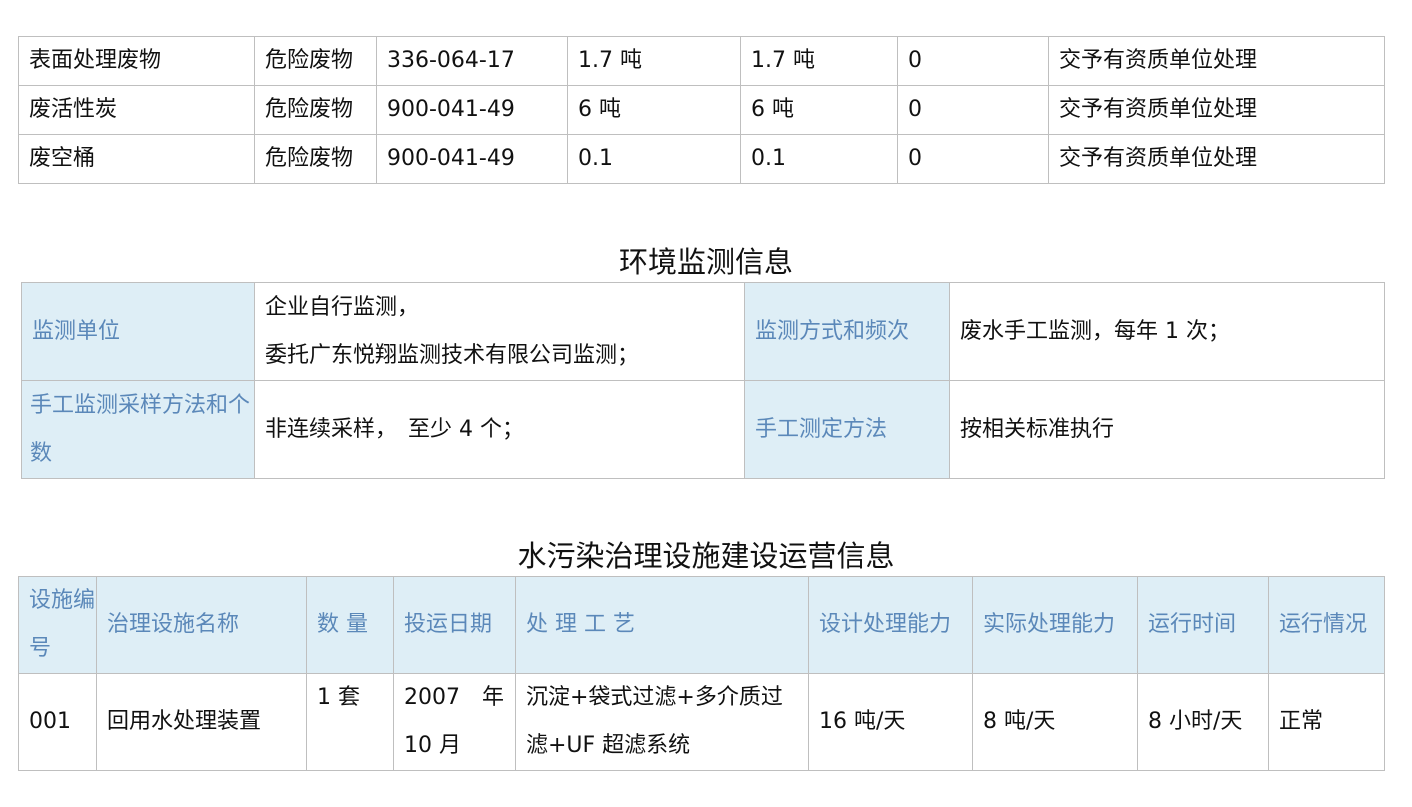 The height and width of the screenshot is (807, 1412). I want to click on facility-status: 正常, so click(1326, 722).